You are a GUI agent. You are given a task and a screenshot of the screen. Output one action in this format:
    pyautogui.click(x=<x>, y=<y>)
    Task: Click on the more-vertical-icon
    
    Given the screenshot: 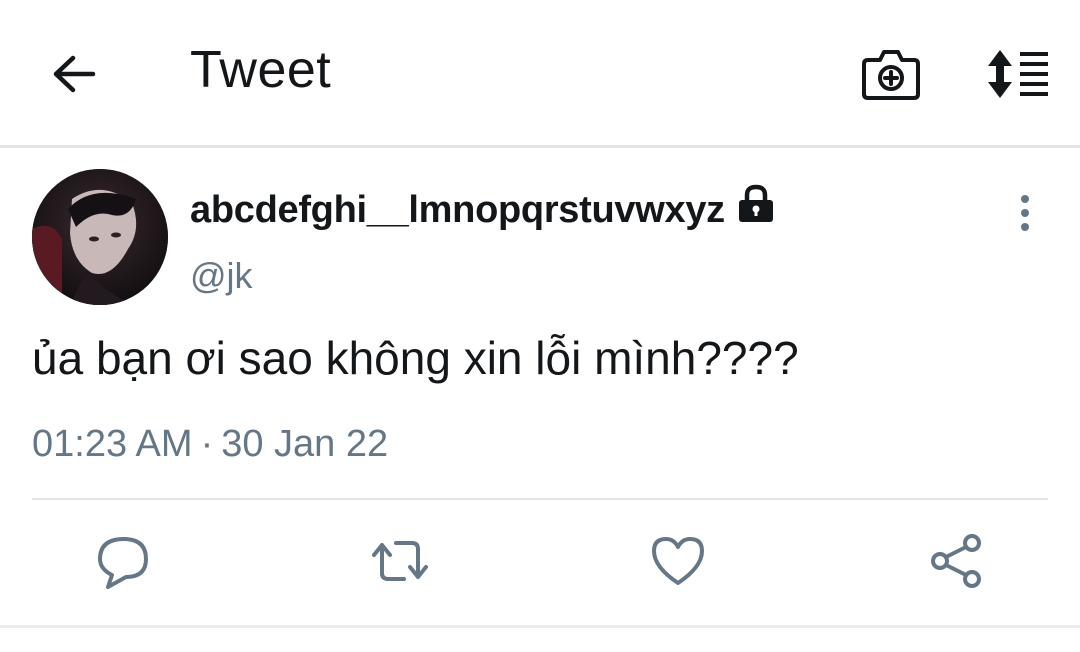 What is the action you would take?
    pyautogui.click(x=1025, y=213)
    